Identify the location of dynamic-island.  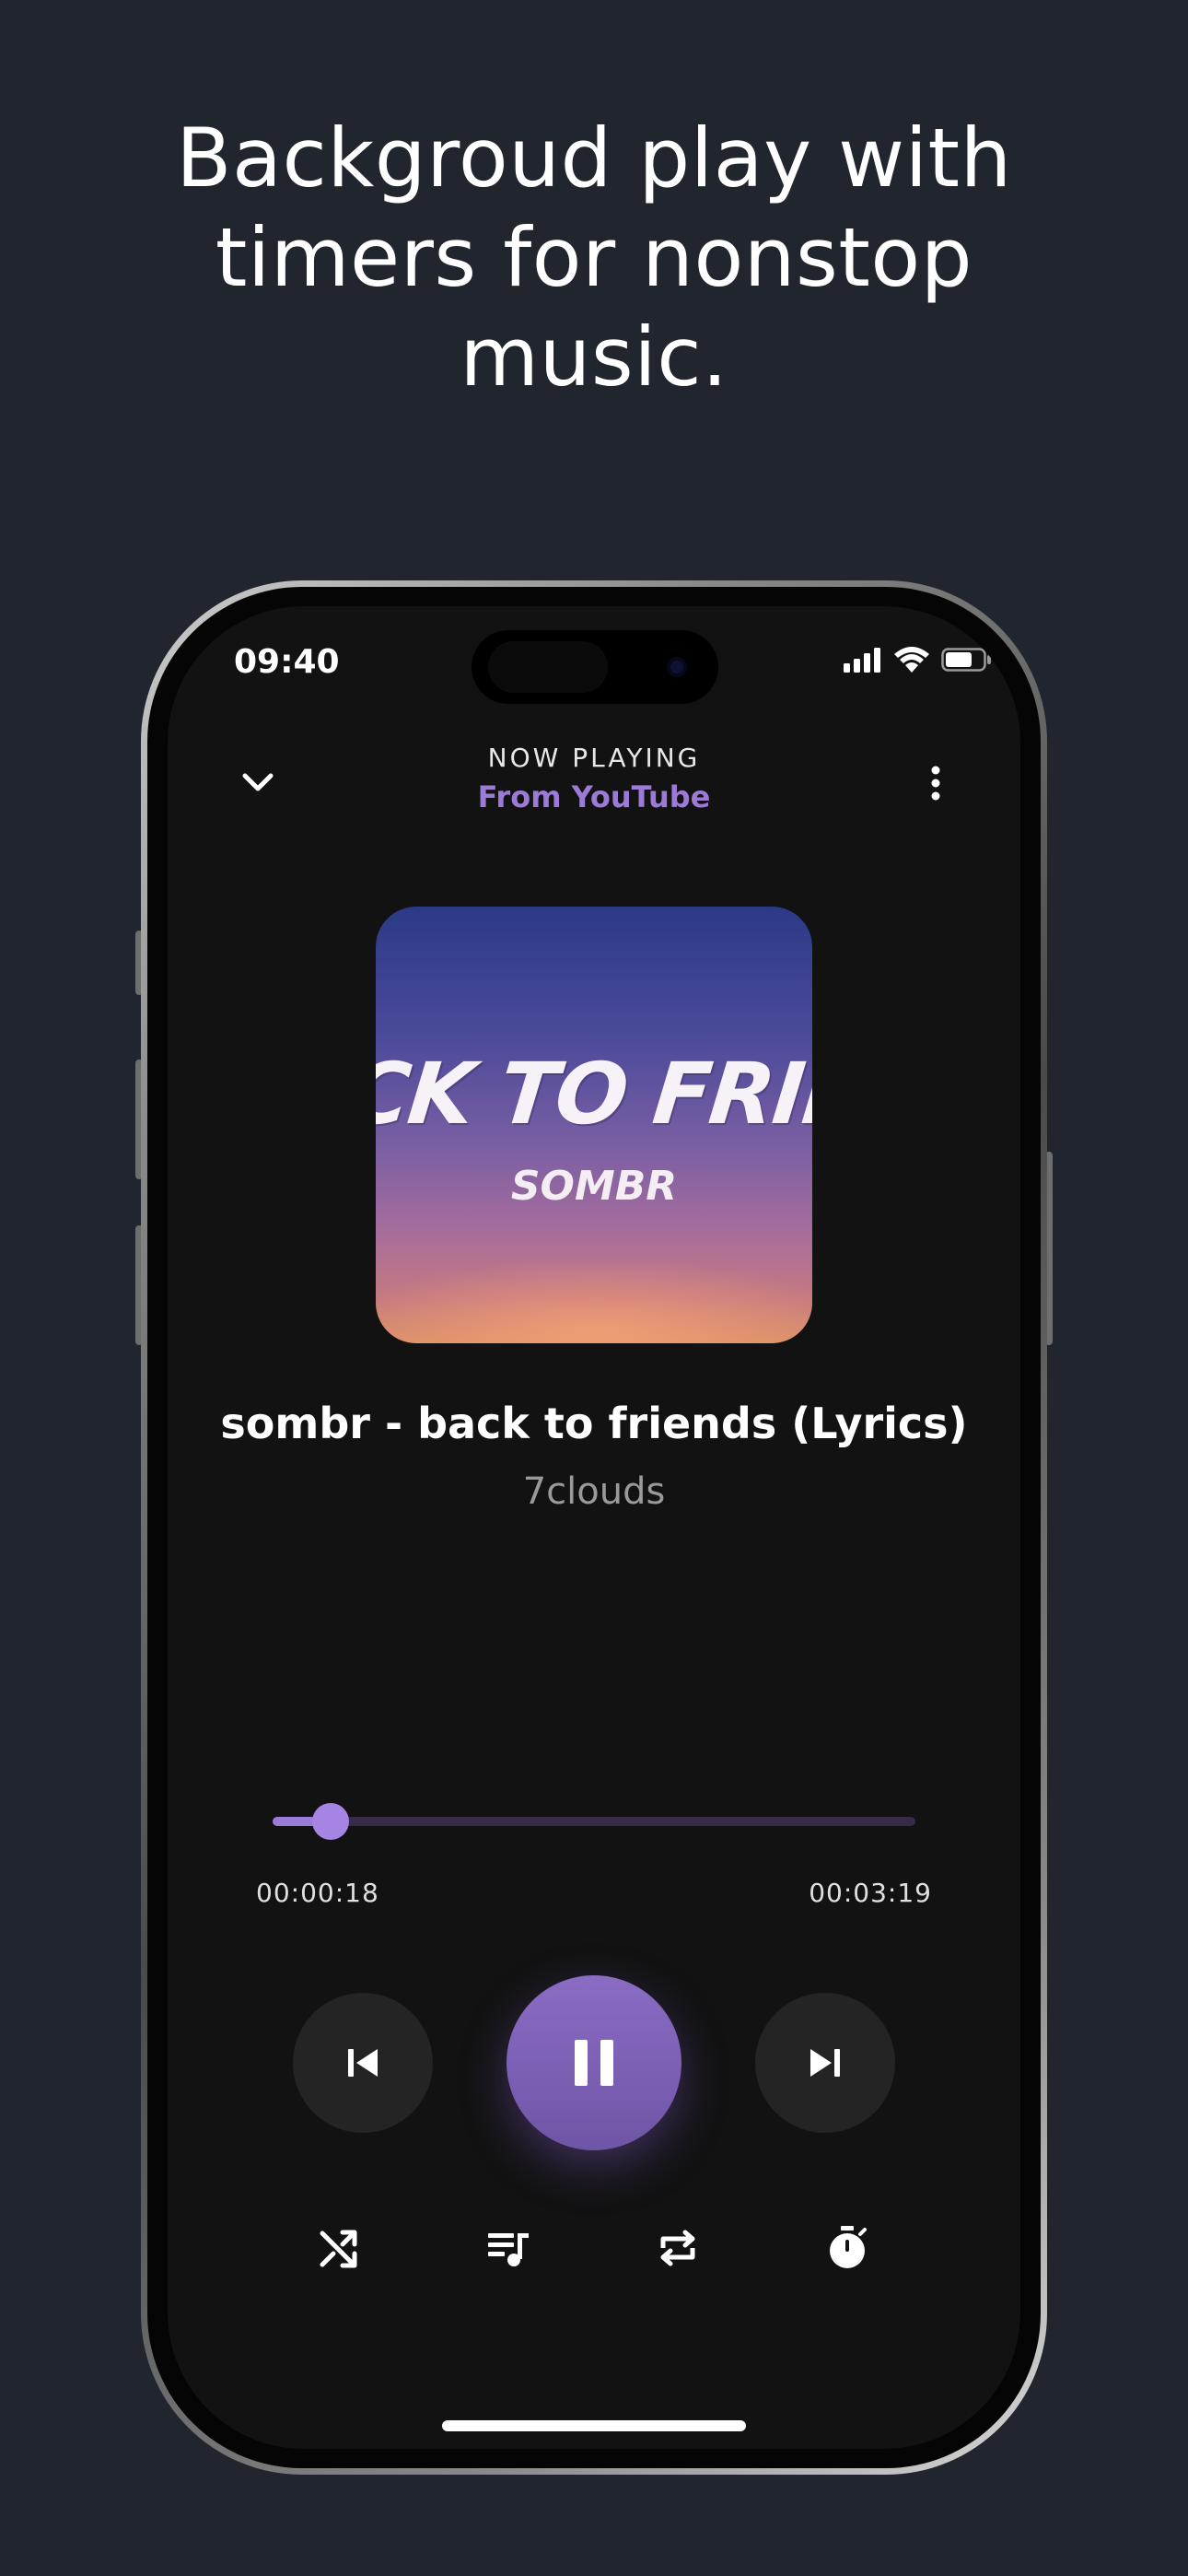
(595, 667).